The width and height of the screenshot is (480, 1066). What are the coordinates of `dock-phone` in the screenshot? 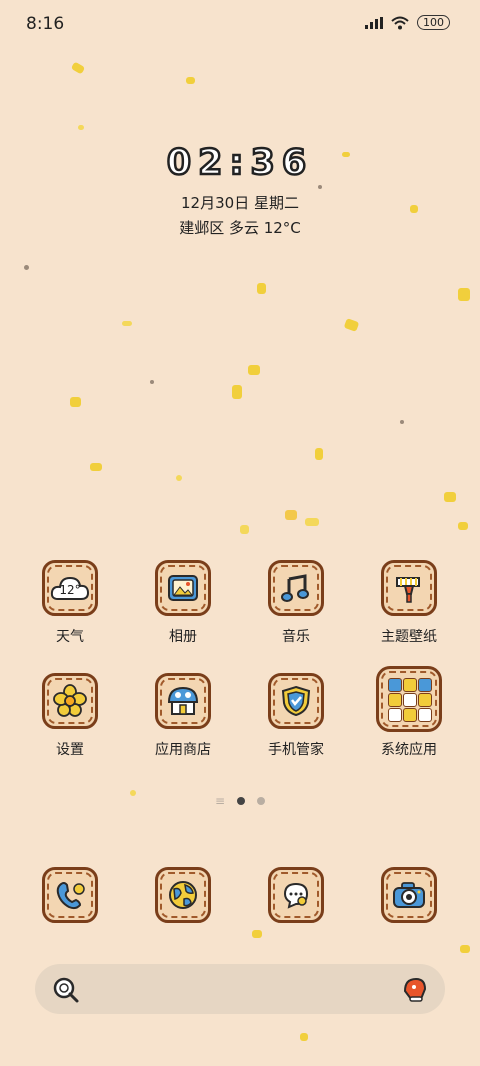 It's located at (70, 895).